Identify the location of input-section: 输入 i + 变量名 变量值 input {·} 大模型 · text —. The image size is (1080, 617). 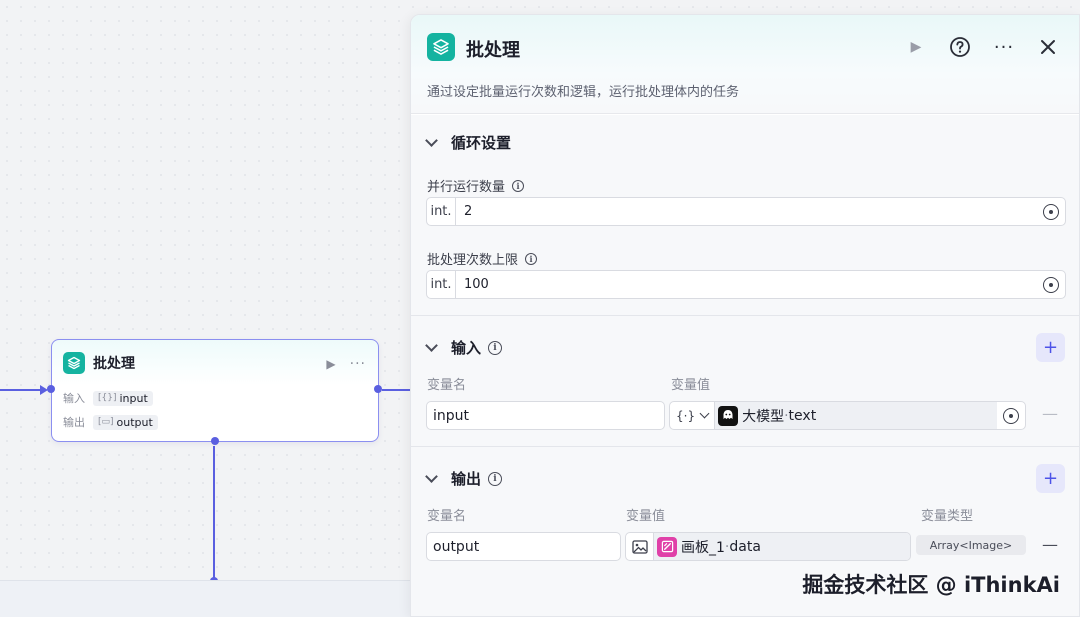
(745, 381).